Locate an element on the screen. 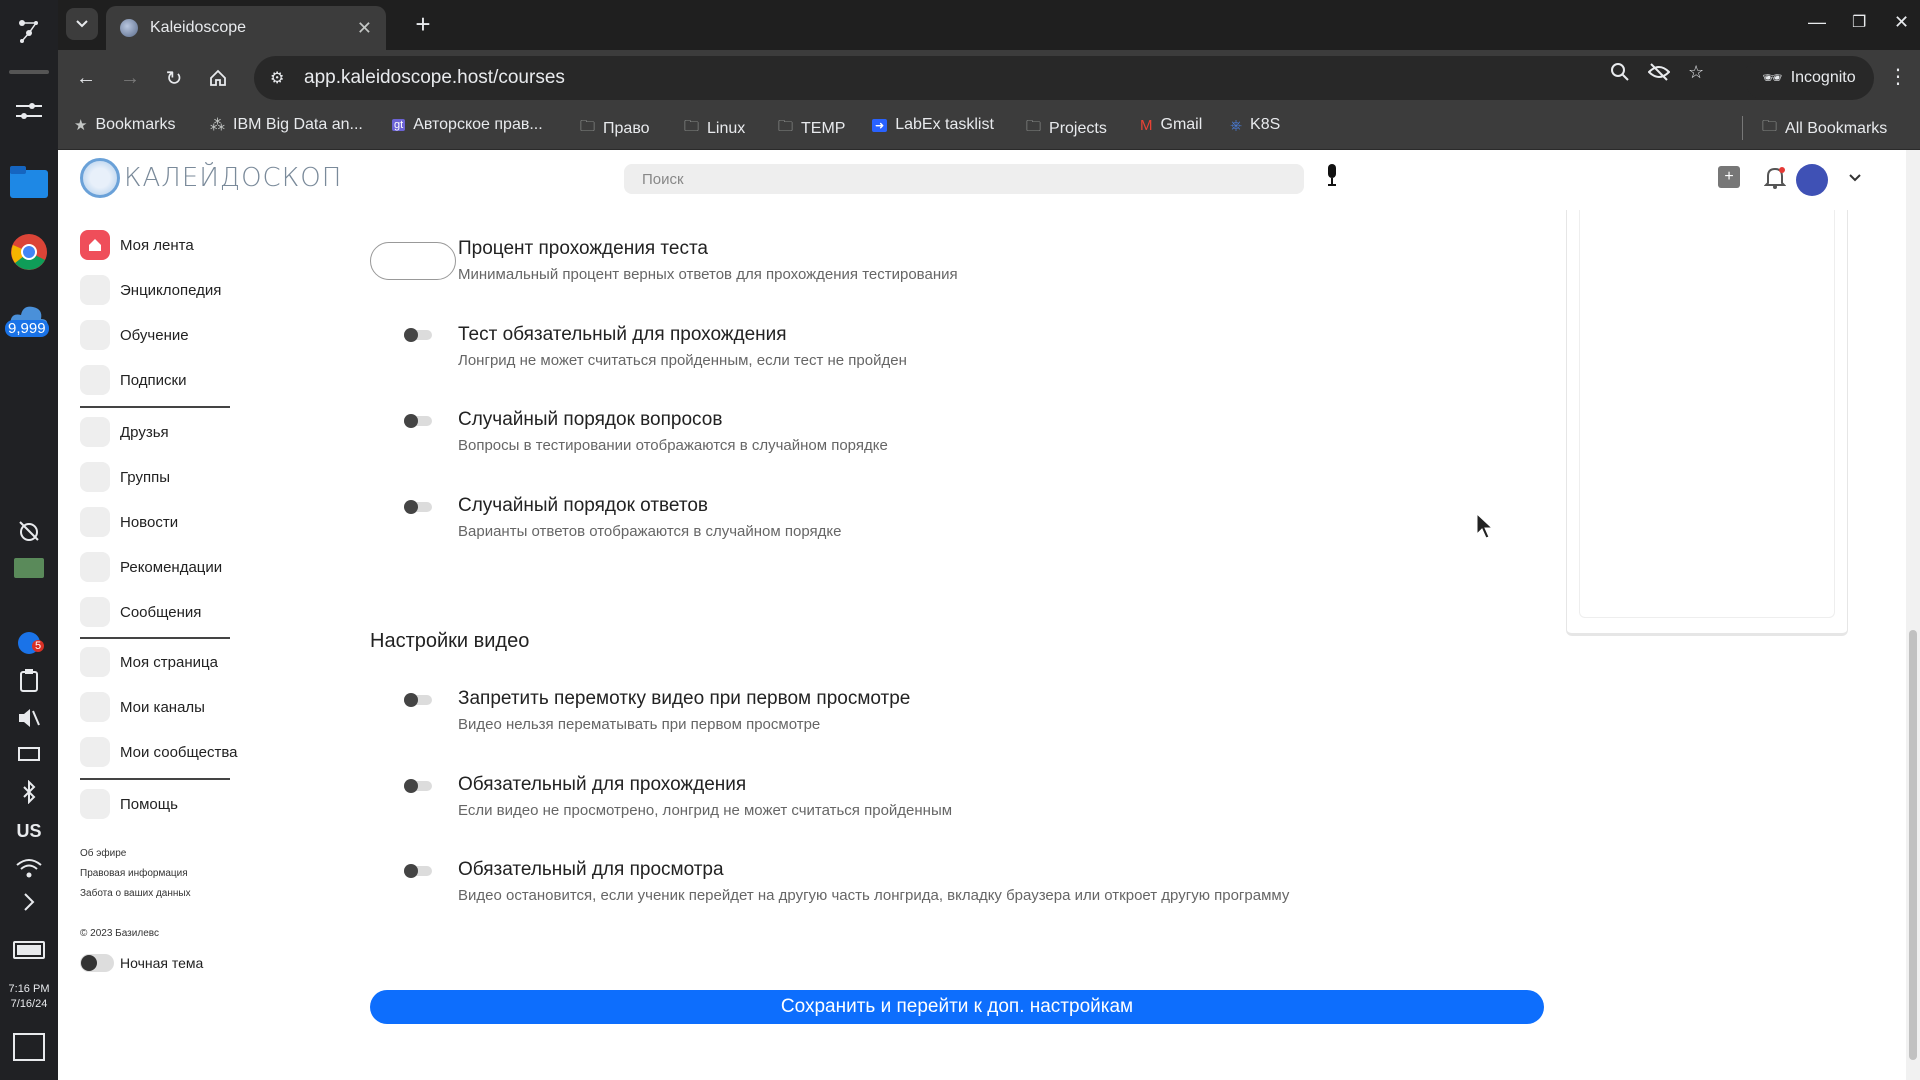  sidebar-item-encyclopedia: Энциклопедия is located at coordinates (150, 290).